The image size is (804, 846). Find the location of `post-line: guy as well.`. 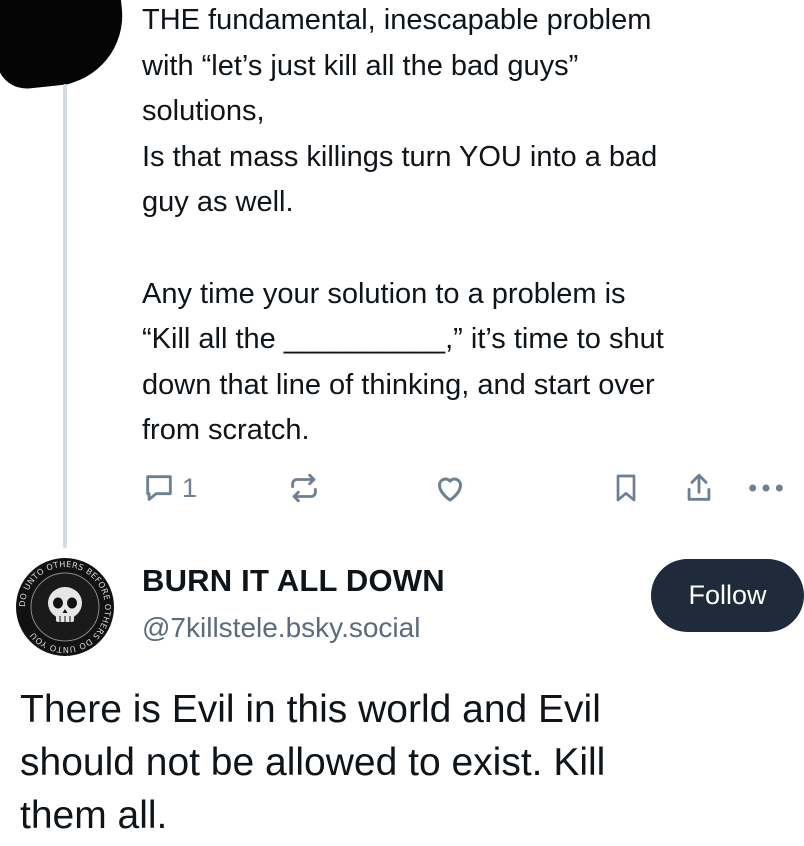

post-line: guy as well. is located at coordinates (218, 202).